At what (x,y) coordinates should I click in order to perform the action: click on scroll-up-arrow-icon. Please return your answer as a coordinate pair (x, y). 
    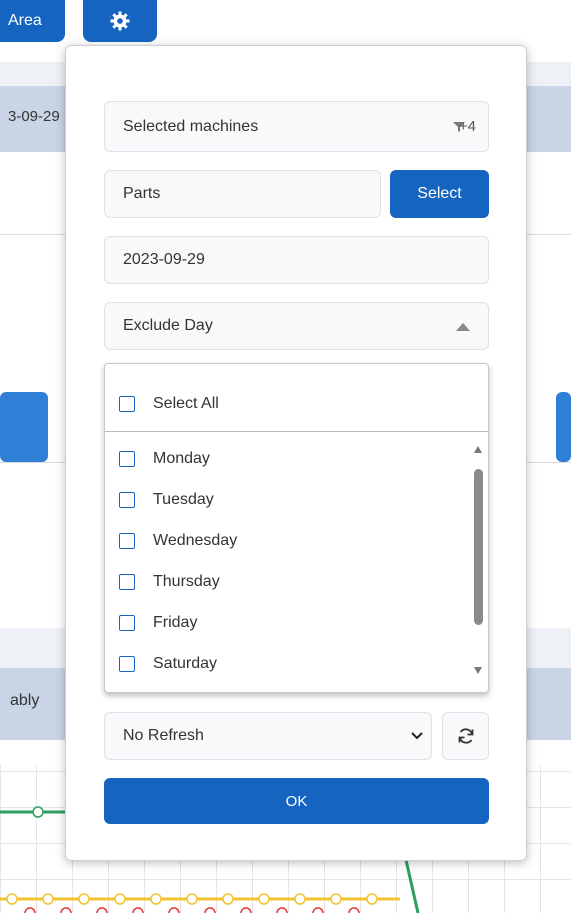
    Looking at the image, I should click on (478, 449).